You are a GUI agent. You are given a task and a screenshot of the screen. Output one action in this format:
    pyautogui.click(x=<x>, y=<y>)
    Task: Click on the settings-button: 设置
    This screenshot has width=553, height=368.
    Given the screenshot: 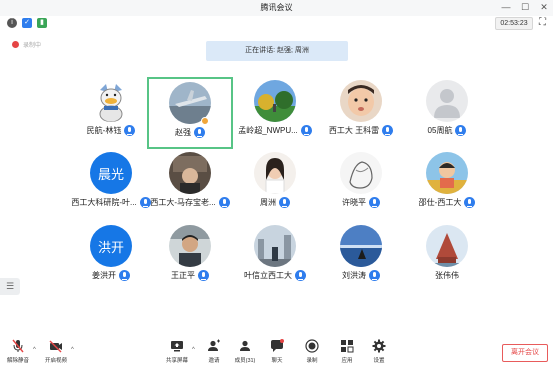 What is the action you would take?
    pyautogui.click(x=379, y=351)
    